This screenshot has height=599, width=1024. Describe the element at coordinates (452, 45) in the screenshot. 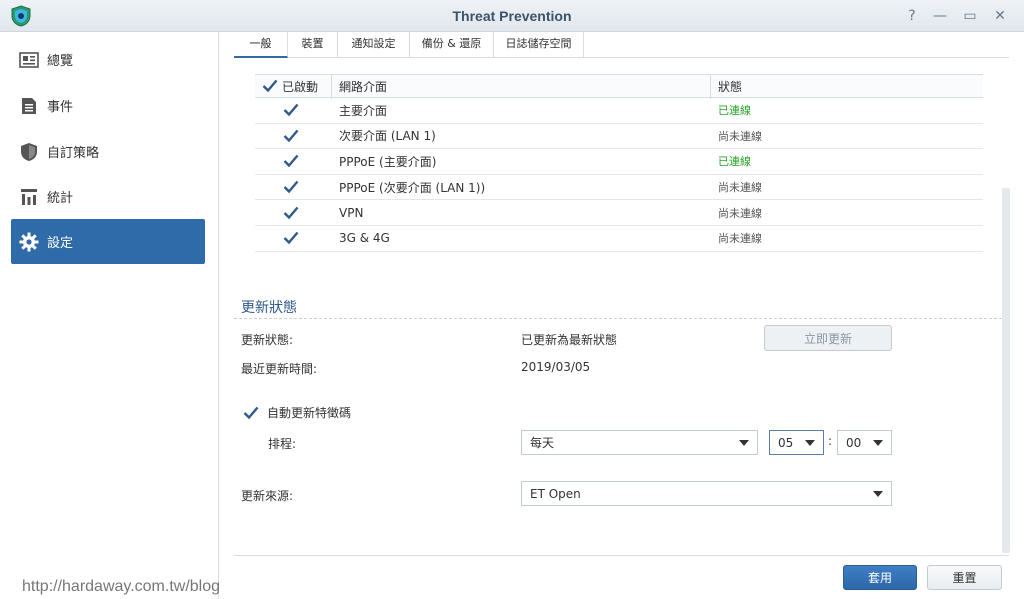

I see `tab-backup-restore: 備份 & 還原` at that location.